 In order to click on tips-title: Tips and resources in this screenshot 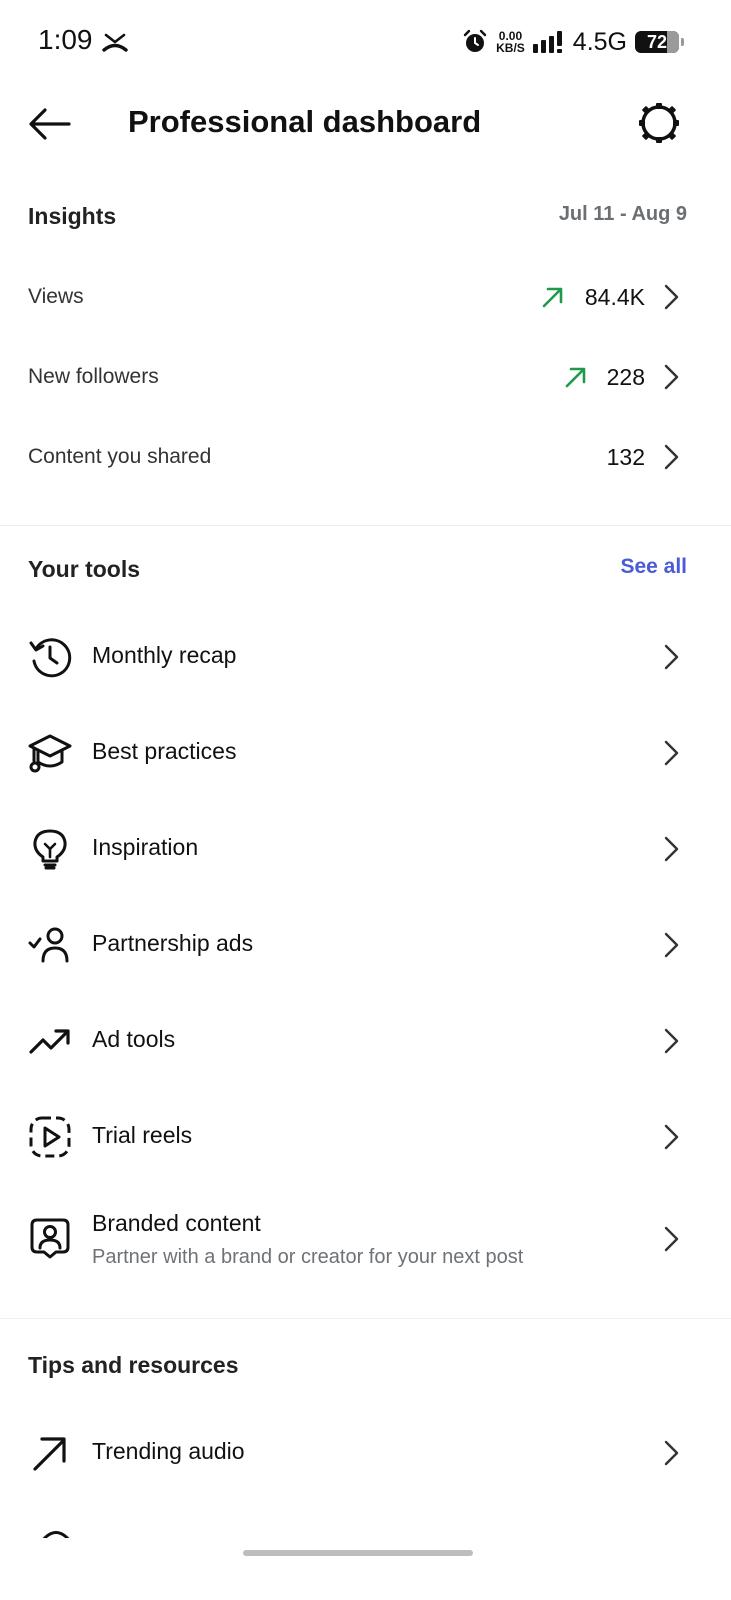, I will do `click(133, 1365)`.